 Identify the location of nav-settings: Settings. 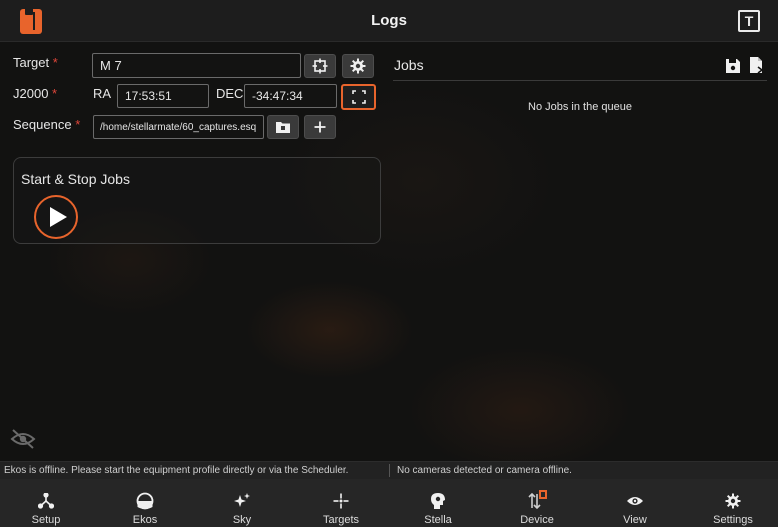
(733, 503).